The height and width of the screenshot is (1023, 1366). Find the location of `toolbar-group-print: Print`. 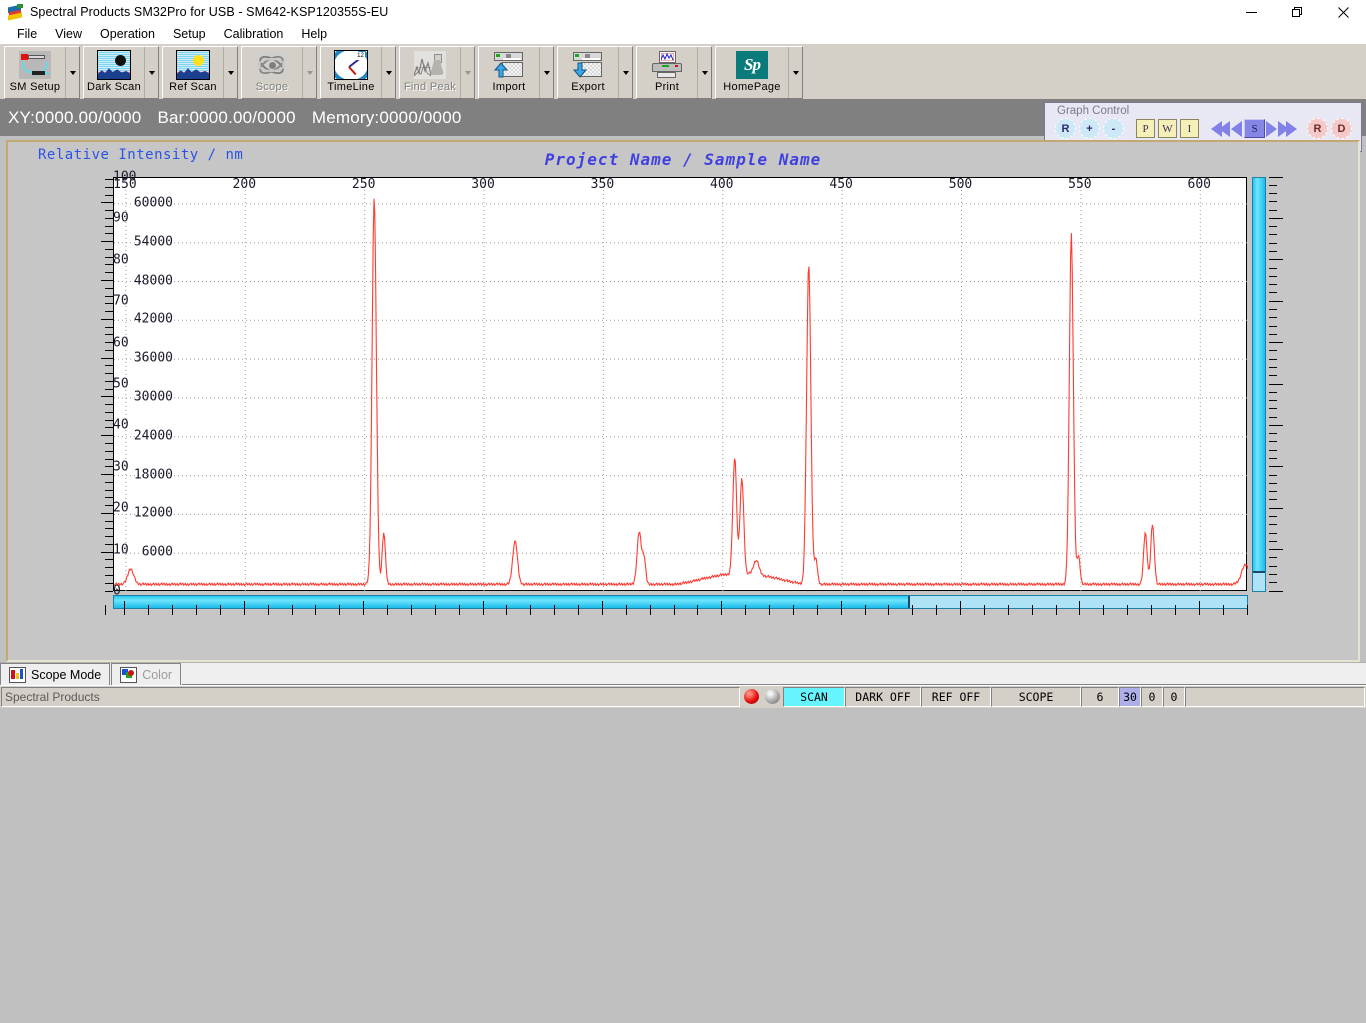

toolbar-group-print: Print is located at coordinates (674, 72).